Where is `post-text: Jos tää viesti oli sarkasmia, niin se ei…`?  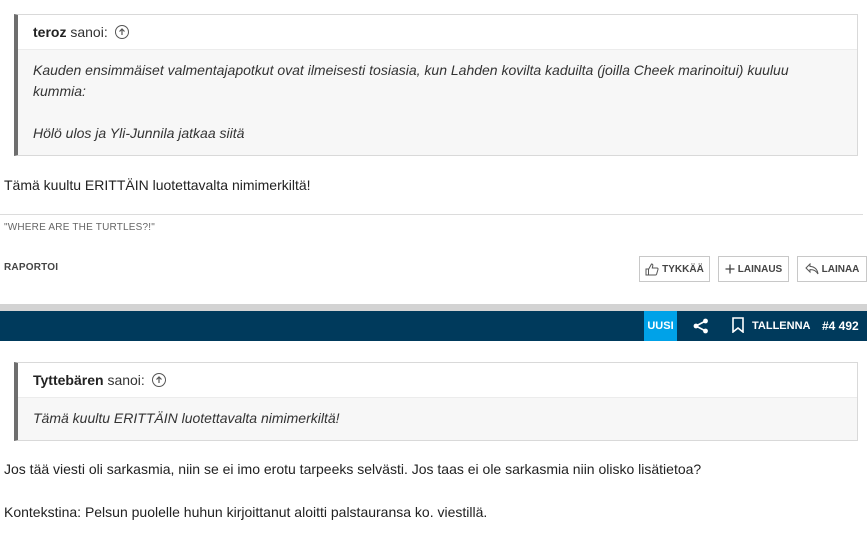
post-text: Jos tää viesti oli sarkasmia, niin se ei… is located at coordinates (353, 469).